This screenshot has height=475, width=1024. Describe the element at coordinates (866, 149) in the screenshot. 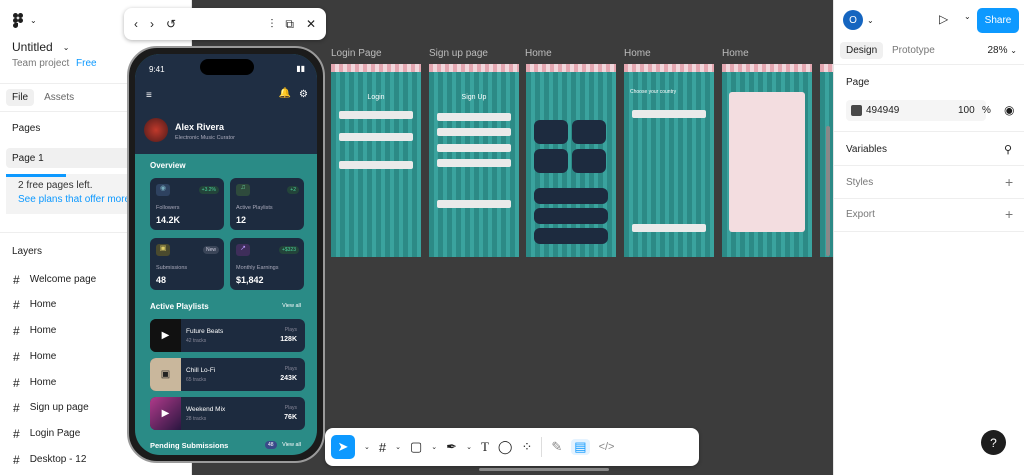

I see `variables-heading: Variables` at that location.